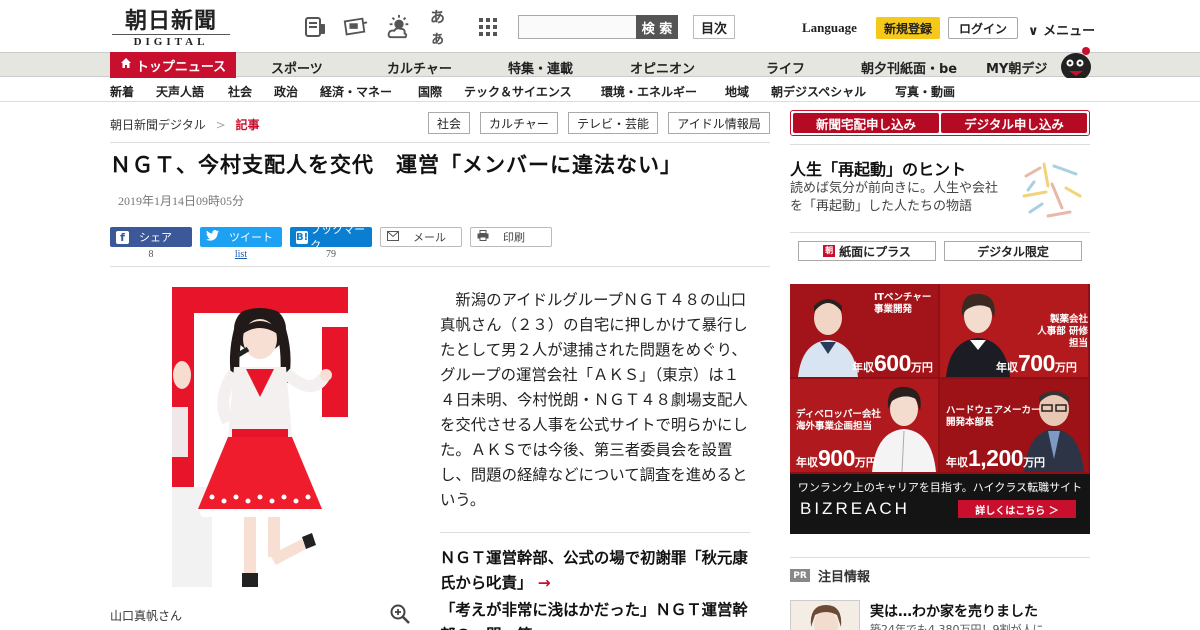 The height and width of the screenshot is (630, 1200). What do you see at coordinates (983, 28) in the screenshot?
I see `login-button: ログイン` at bounding box center [983, 28].